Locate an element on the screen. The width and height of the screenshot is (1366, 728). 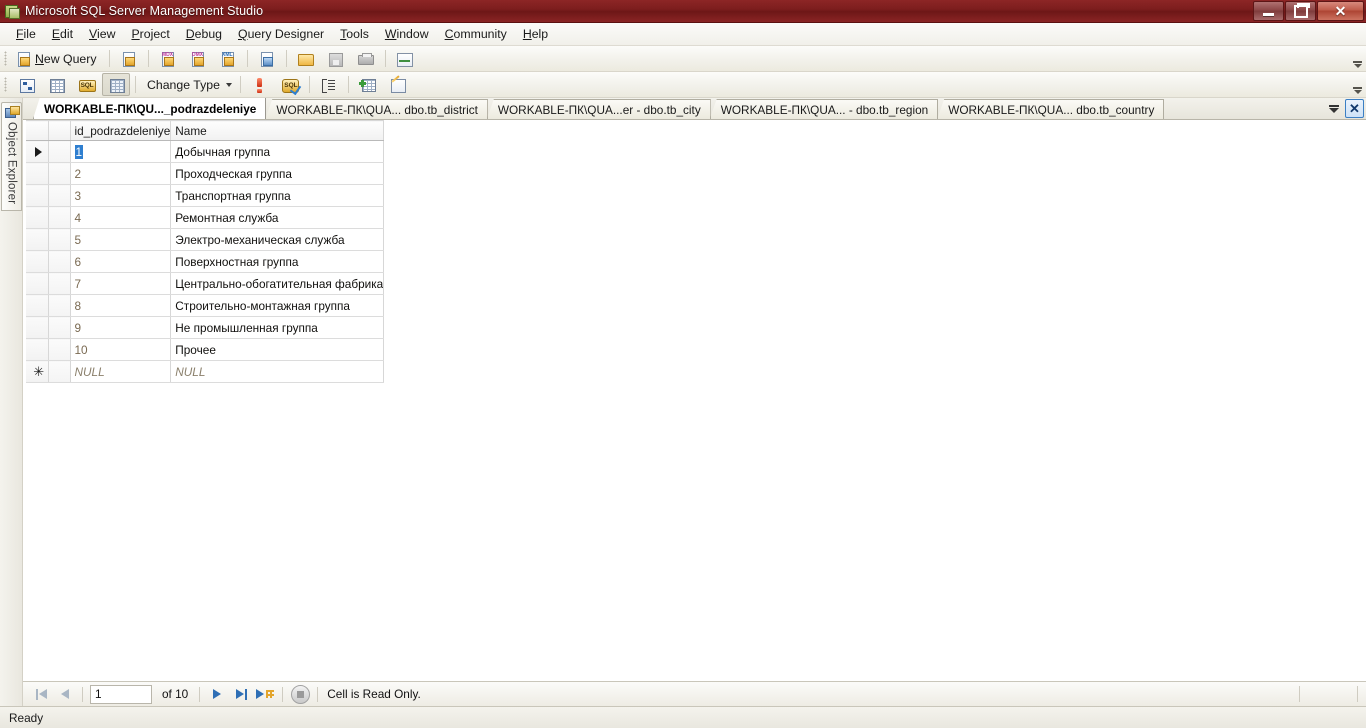
save-button is located at coordinates (336, 58).